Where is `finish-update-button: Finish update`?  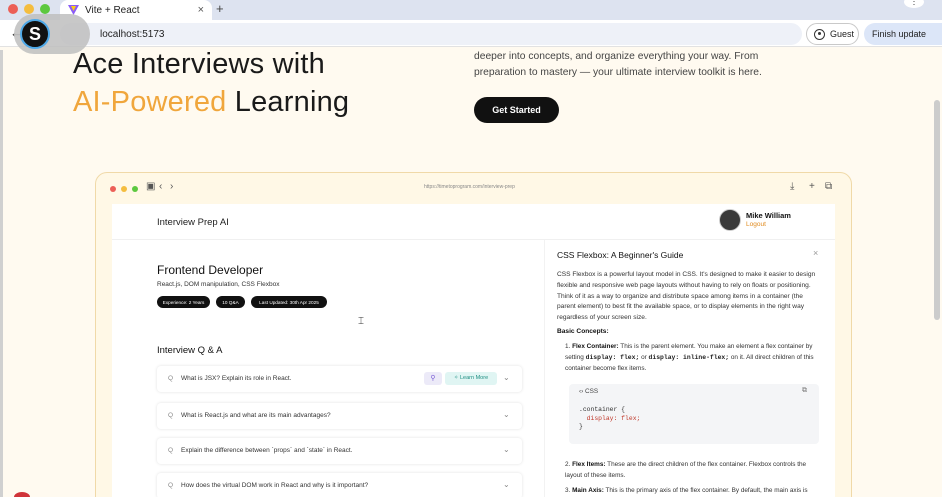
finish-update-button: Finish update is located at coordinates (903, 34).